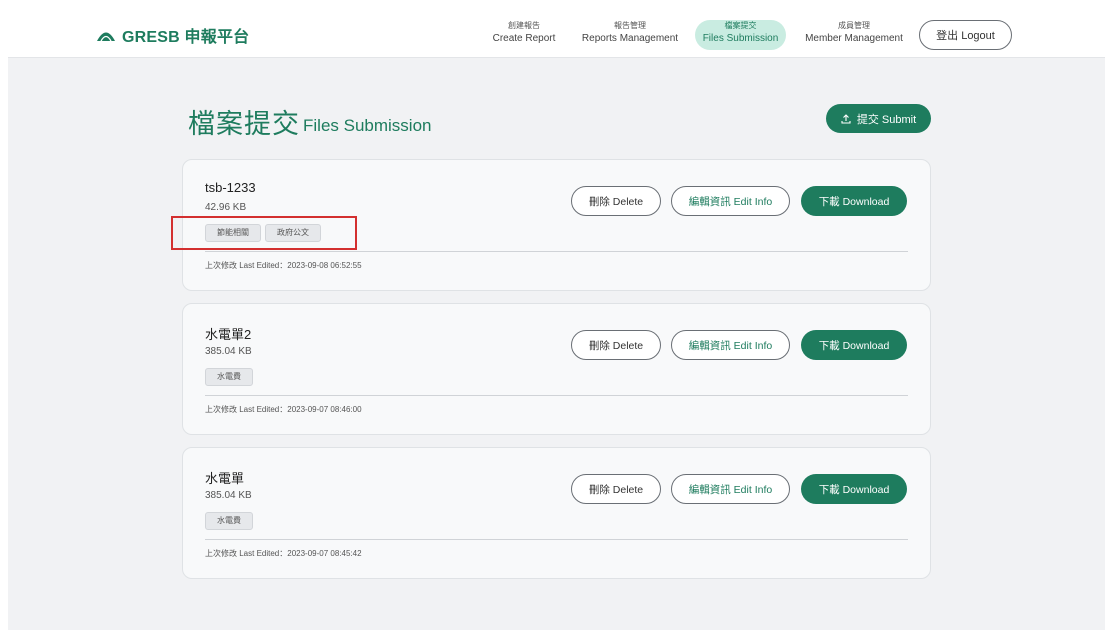 The image size is (1105, 630). What do you see at coordinates (524, 38) in the screenshot?
I see `nav-label-en: Create Report` at bounding box center [524, 38].